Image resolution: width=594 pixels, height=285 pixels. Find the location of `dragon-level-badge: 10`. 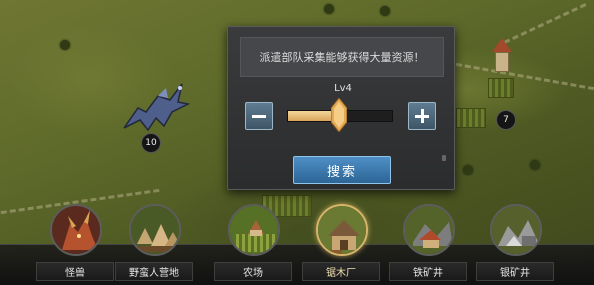

dragon-level-badge: 10 is located at coordinates (151, 143).